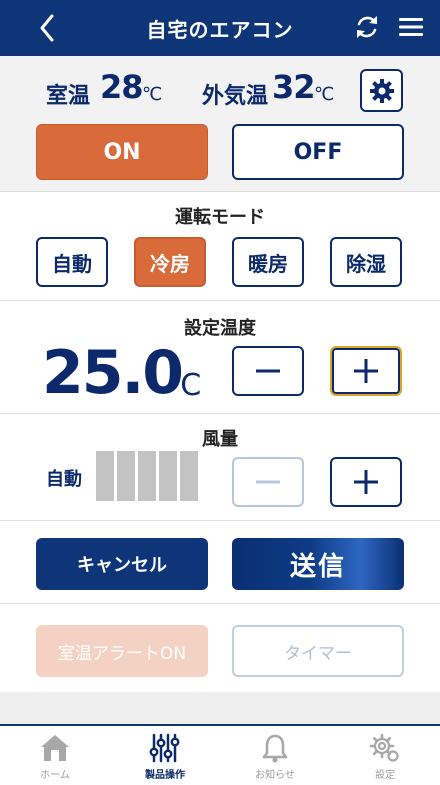  I want to click on action-section: キャンセル 送信, so click(220, 563).